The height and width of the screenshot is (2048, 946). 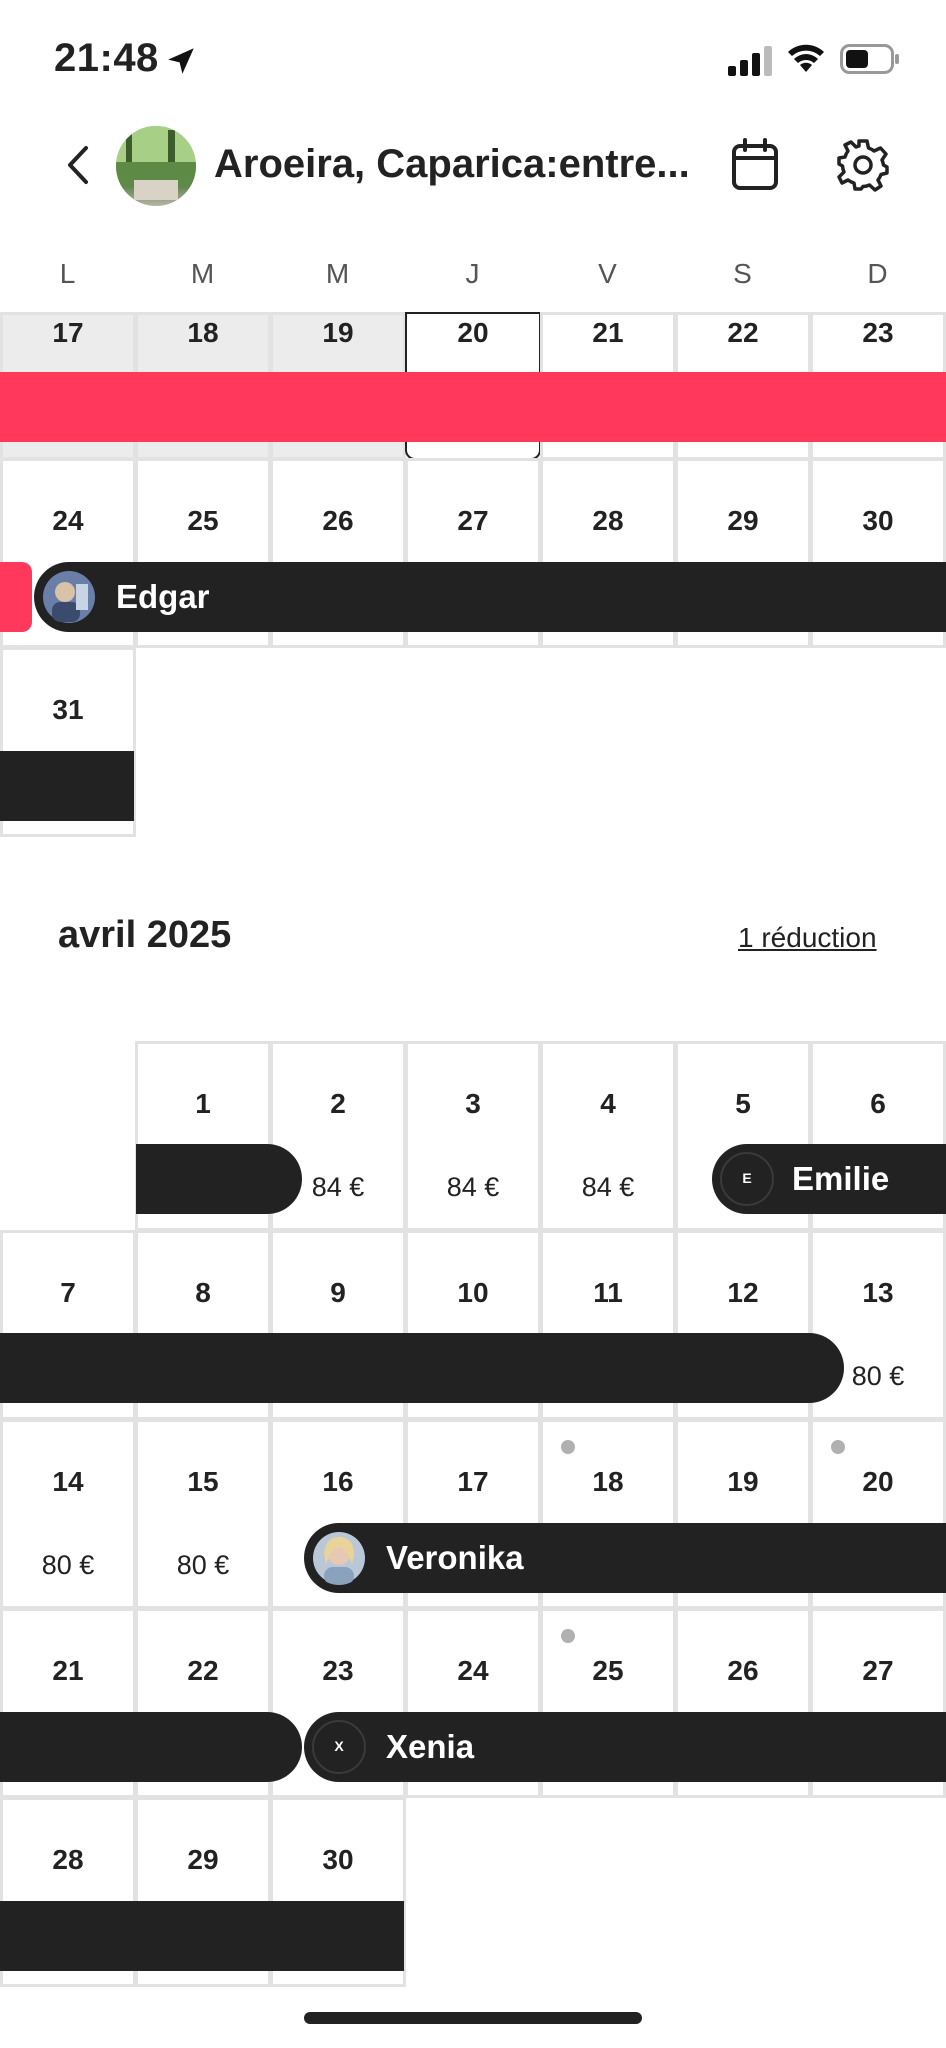 What do you see at coordinates (473, 1292) in the screenshot?
I see `day-number: 10` at bounding box center [473, 1292].